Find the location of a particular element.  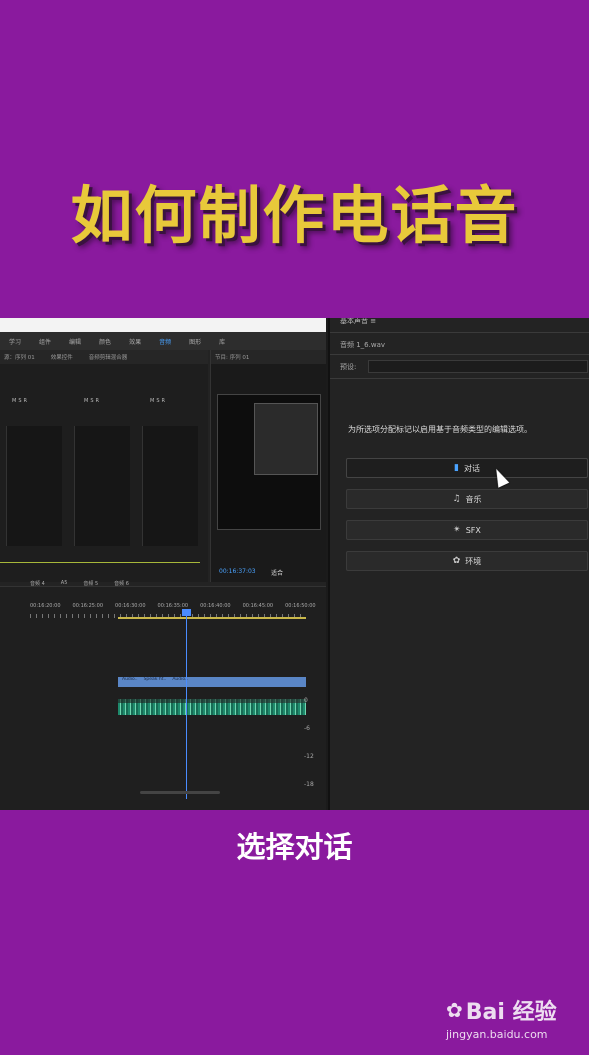

music-icon: ♫ is located at coordinates (456, 499).